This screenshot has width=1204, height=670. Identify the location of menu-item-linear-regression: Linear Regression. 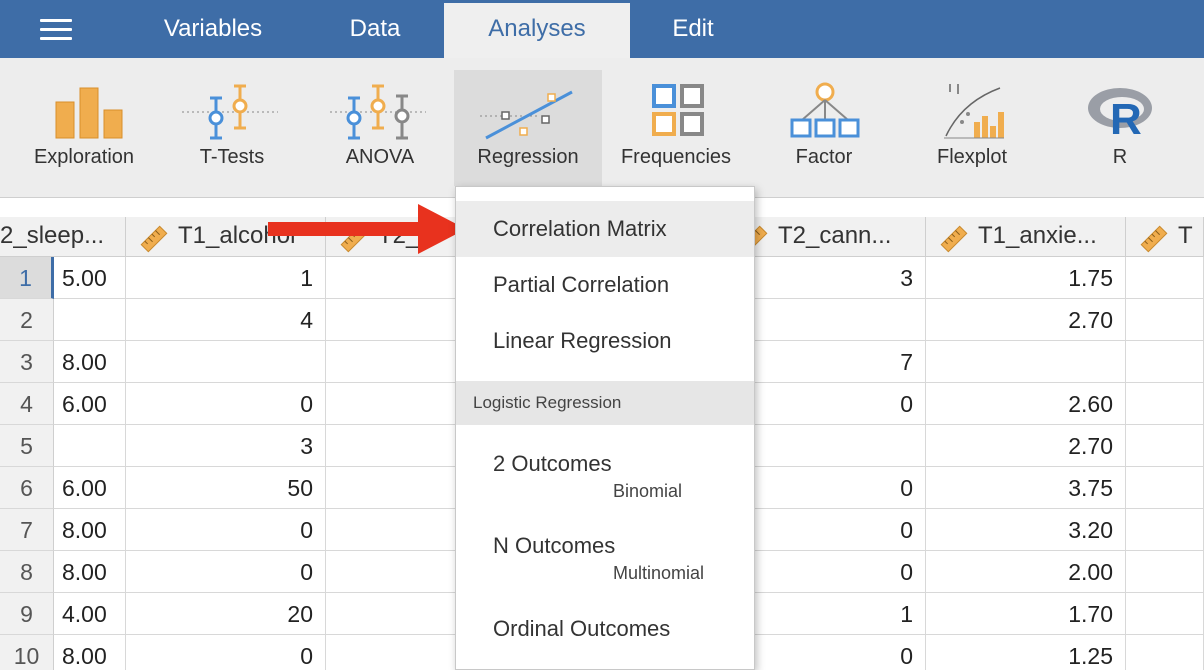
(605, 341).